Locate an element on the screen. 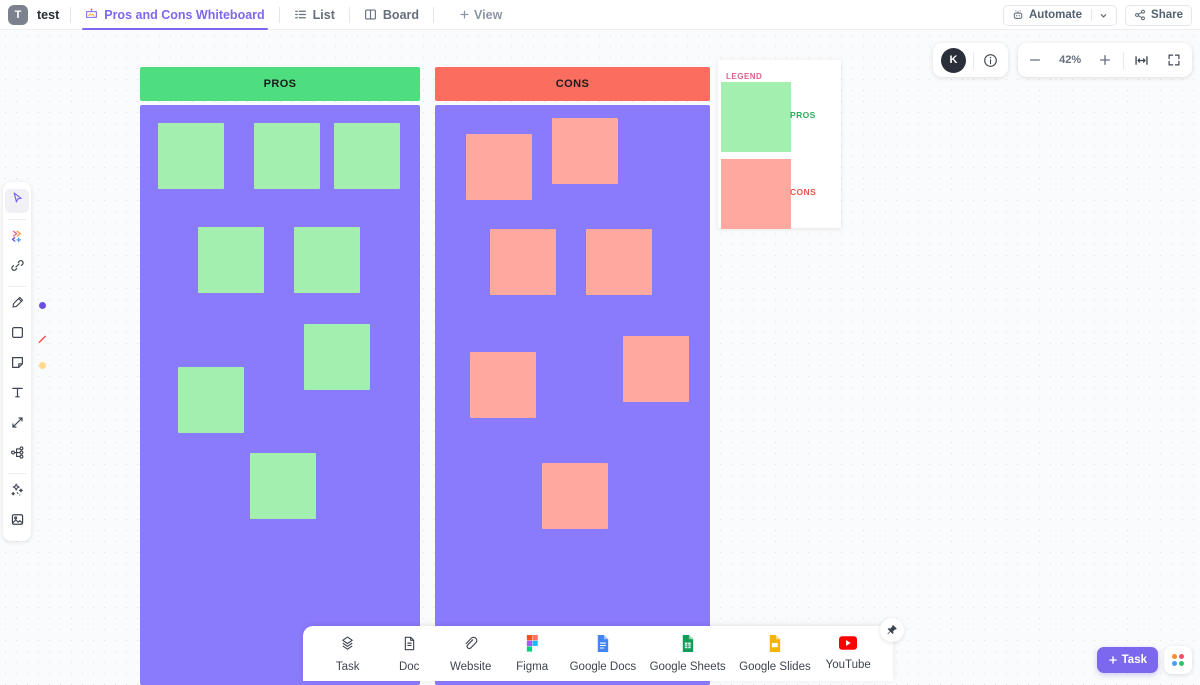 This screenshot has width=1200, height=685. tab-list: List is located at coordinates (314, 14).